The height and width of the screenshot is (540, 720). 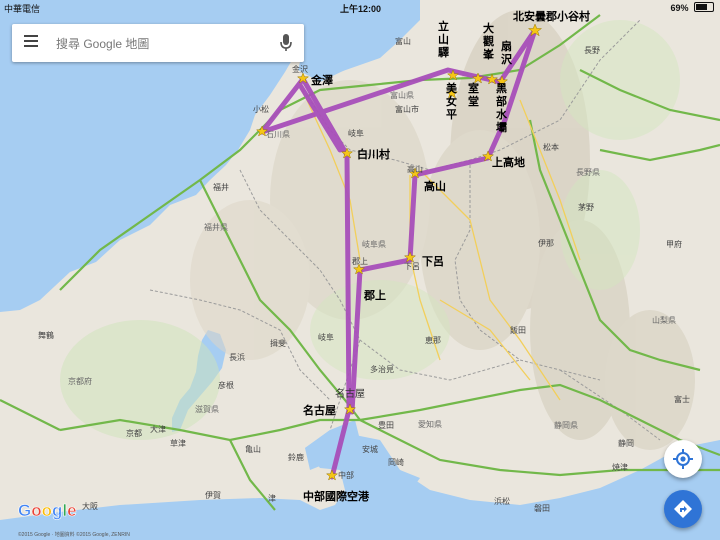 I want to click on label-iga: 伊賀, so click(x=213, y=495).